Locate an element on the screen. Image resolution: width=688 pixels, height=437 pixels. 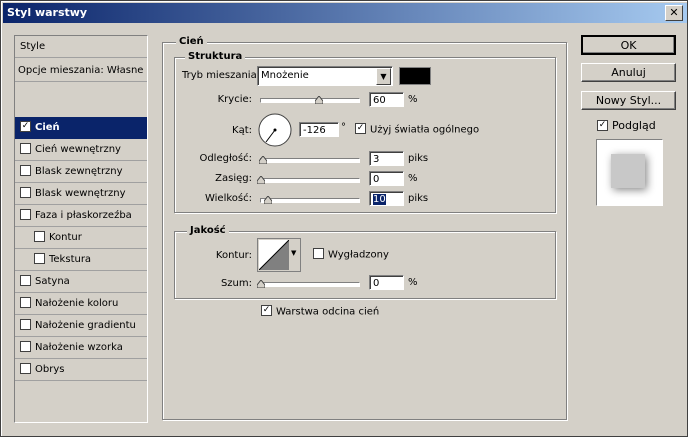
distance-slider is located at coordinates (310, 160).